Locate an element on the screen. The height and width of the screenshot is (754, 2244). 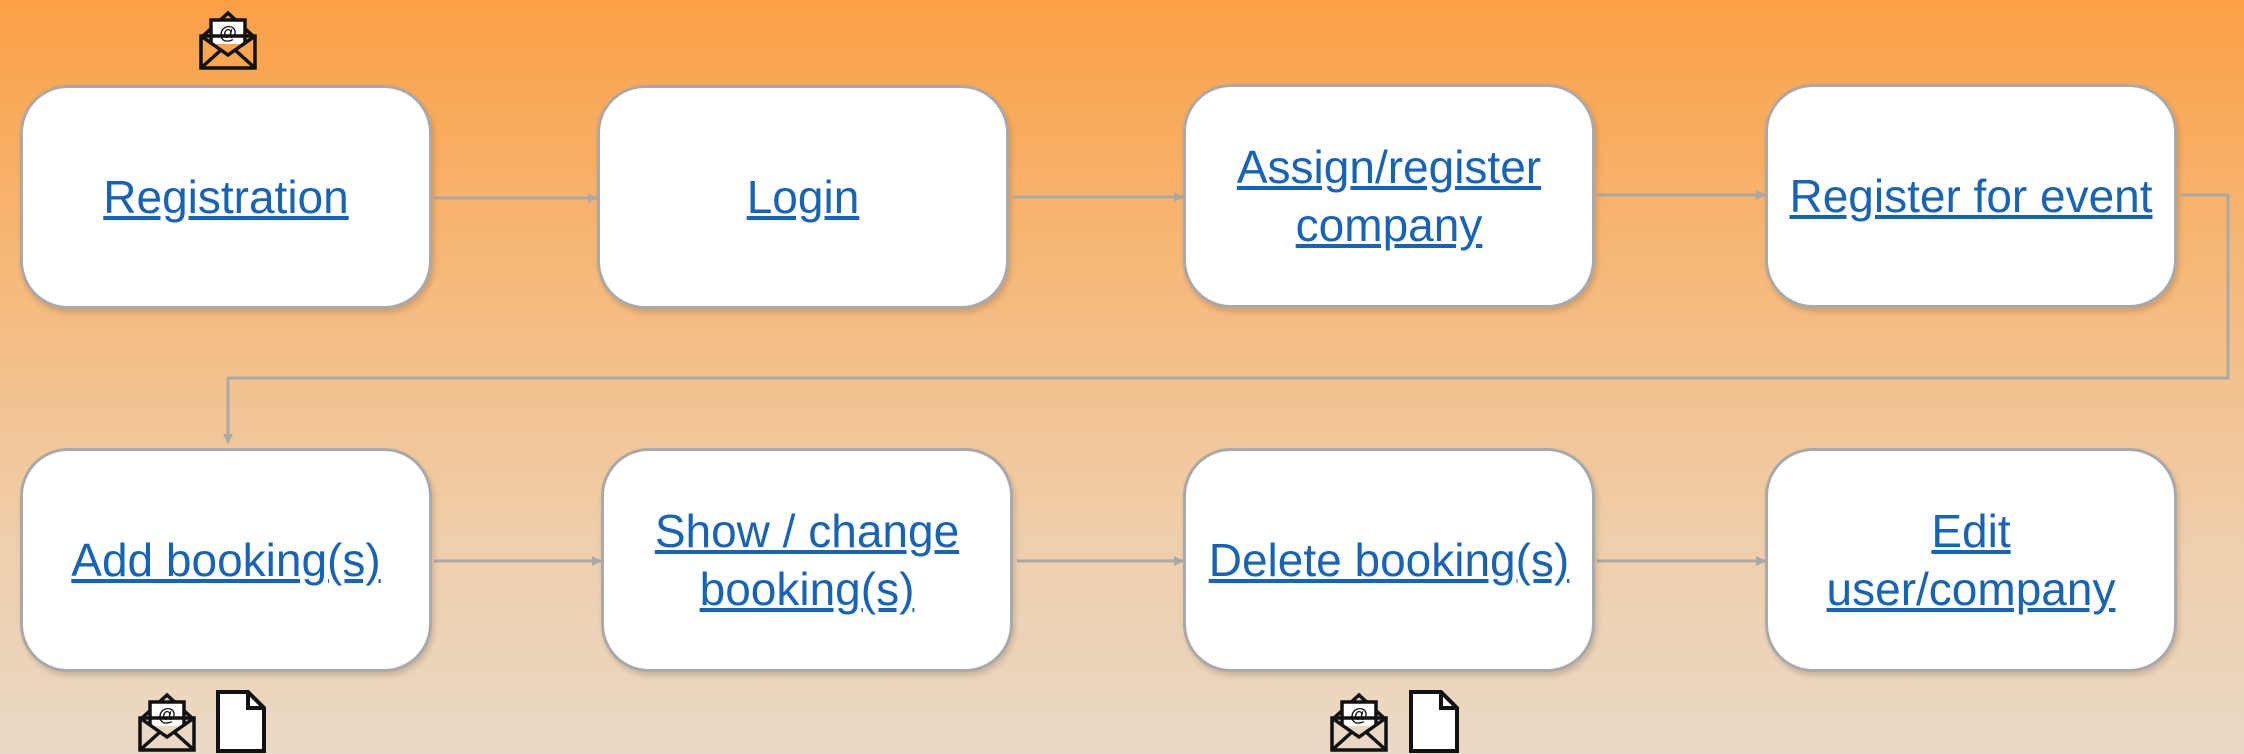
add-booking-link: Add booking(s) is located at coordinates (225, 560).